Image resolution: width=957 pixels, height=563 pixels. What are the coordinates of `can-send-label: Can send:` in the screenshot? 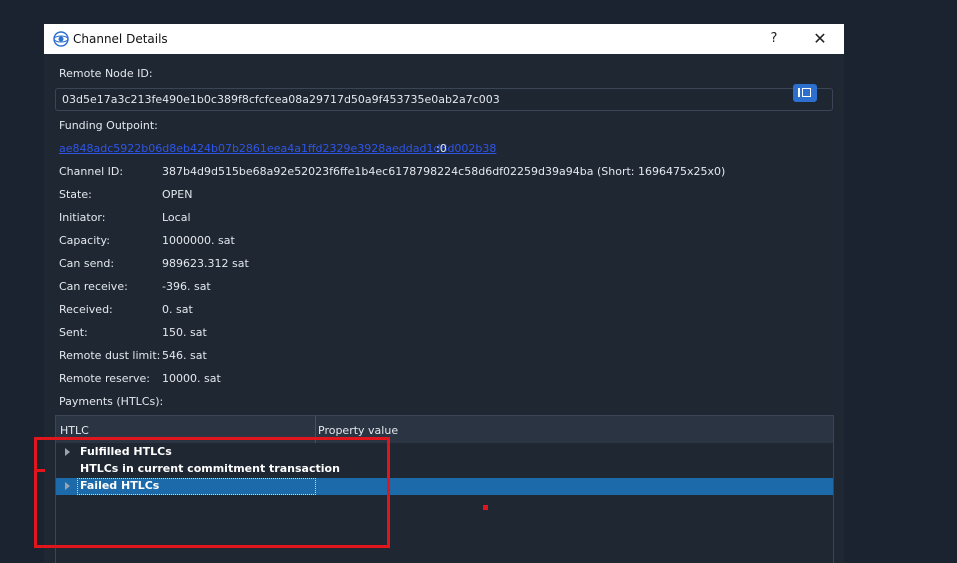 It's located at (87, 263).